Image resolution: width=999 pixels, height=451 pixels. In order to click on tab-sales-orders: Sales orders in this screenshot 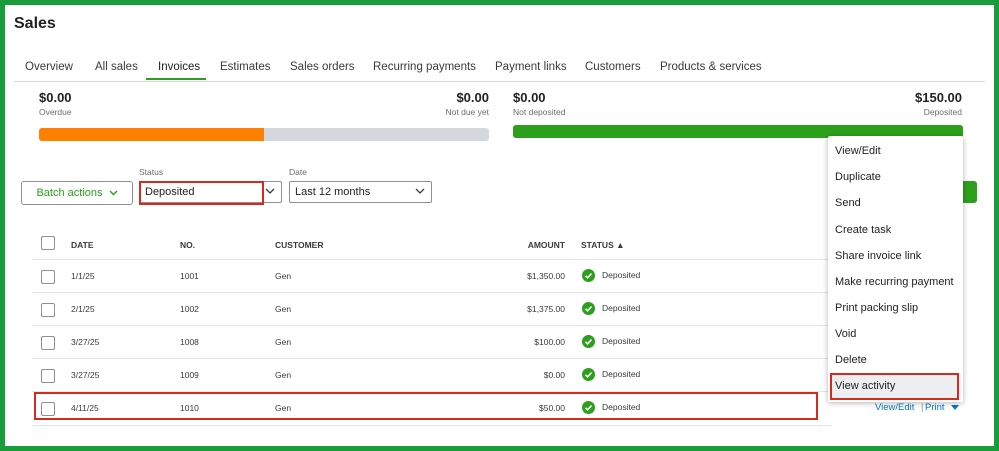, I will do `click(322, 67)`.